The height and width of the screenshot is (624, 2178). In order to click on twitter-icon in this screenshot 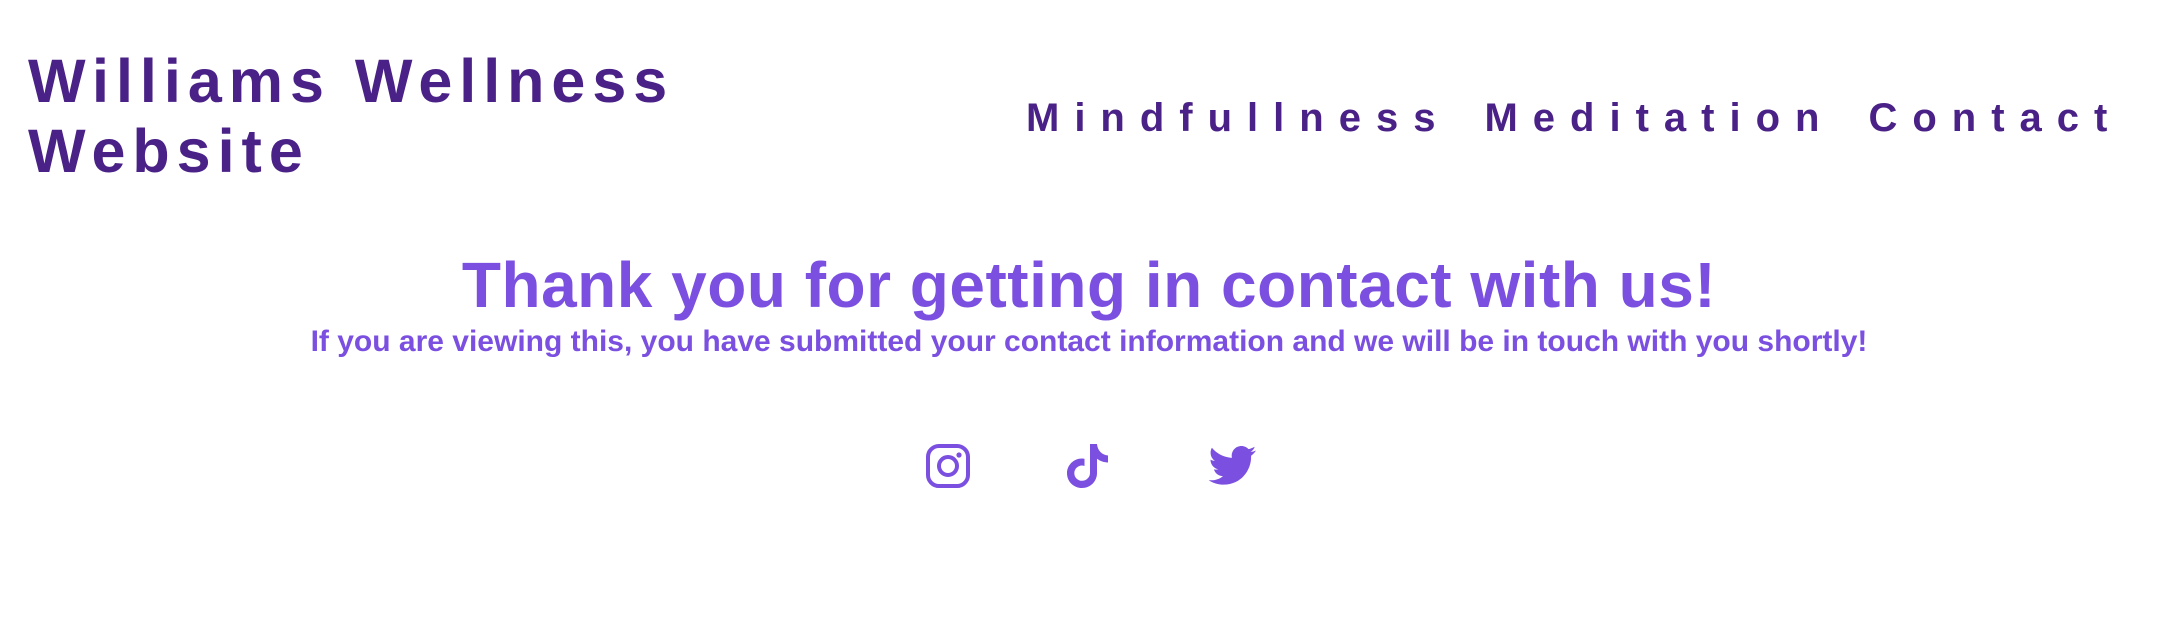, I will do `click(1232, 465)`.